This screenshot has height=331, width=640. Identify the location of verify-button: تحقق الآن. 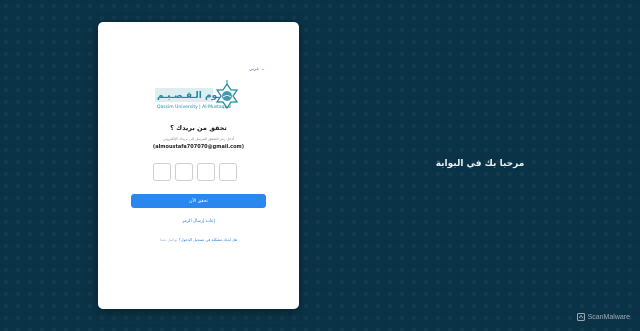
(198, 201).